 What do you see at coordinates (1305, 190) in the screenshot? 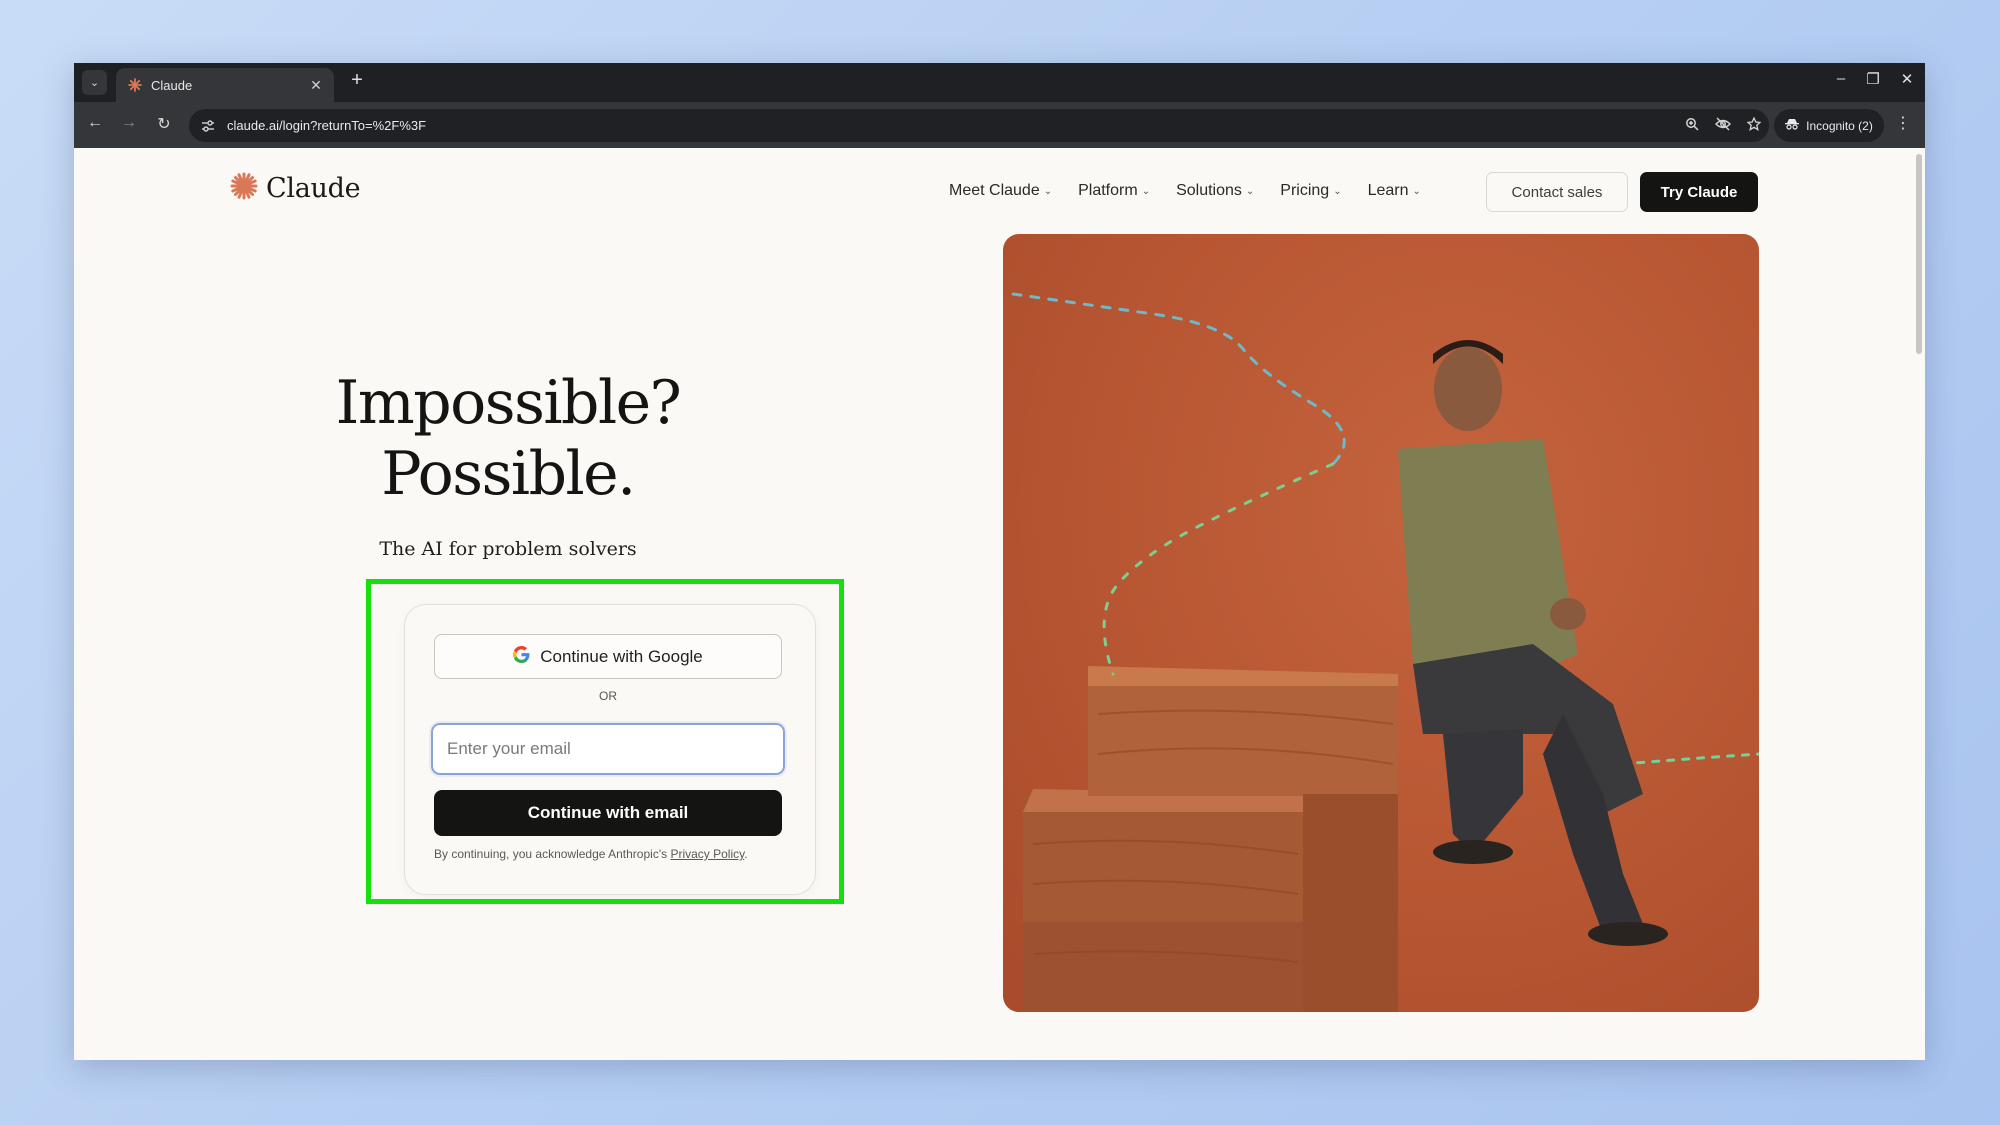
I see `nav-label: Pricing` at bounding box center [1305, 190].